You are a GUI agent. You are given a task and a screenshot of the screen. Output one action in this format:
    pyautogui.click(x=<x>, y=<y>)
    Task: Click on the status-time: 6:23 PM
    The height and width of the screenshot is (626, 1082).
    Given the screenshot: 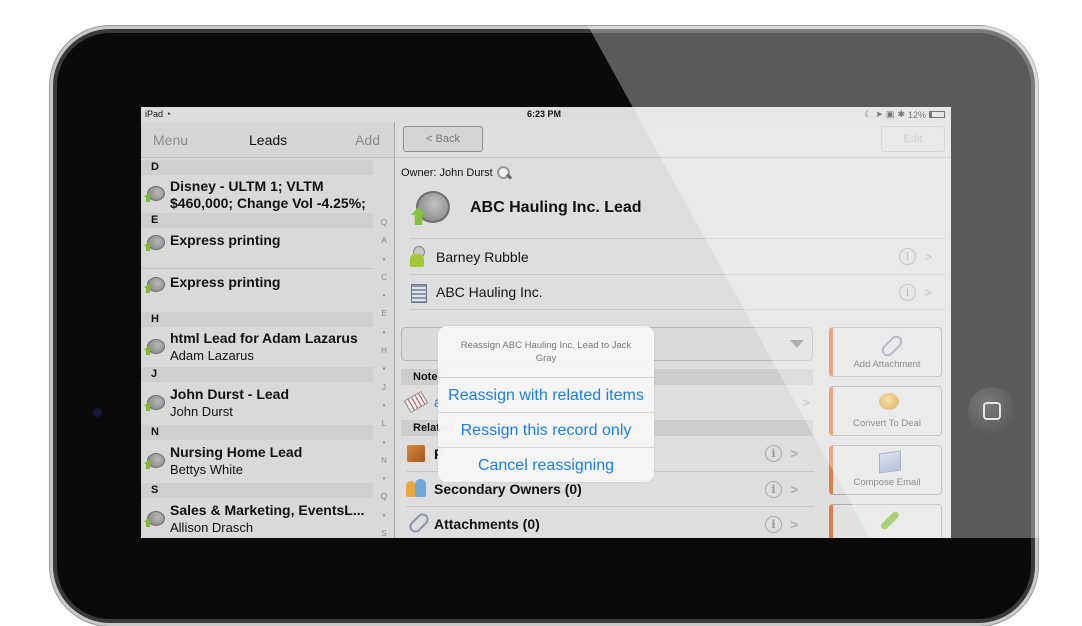 What is the action you would take?
    pyautogui.click(x=544, y=114)
    